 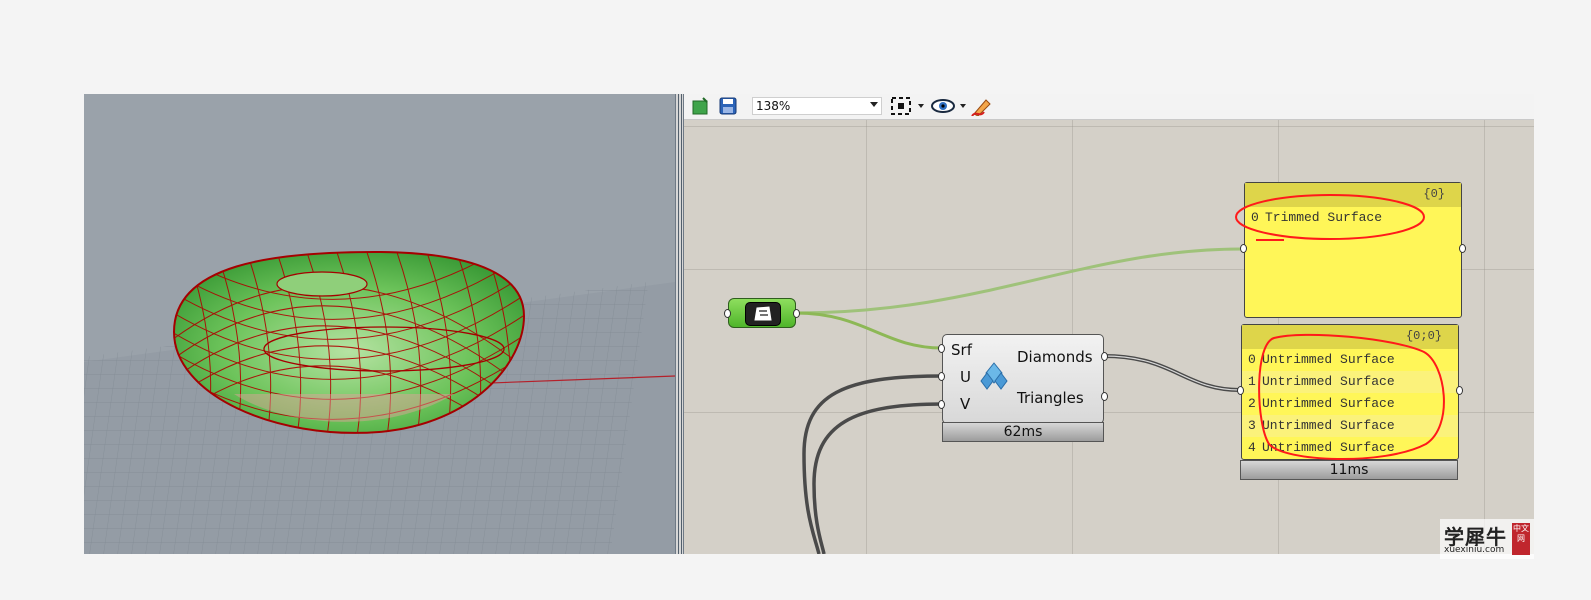 What do you see at coordinates (1351, 396) in the screenshot?
I see `annotation-circle-untrimmed` at bounding box center [1351, 396].